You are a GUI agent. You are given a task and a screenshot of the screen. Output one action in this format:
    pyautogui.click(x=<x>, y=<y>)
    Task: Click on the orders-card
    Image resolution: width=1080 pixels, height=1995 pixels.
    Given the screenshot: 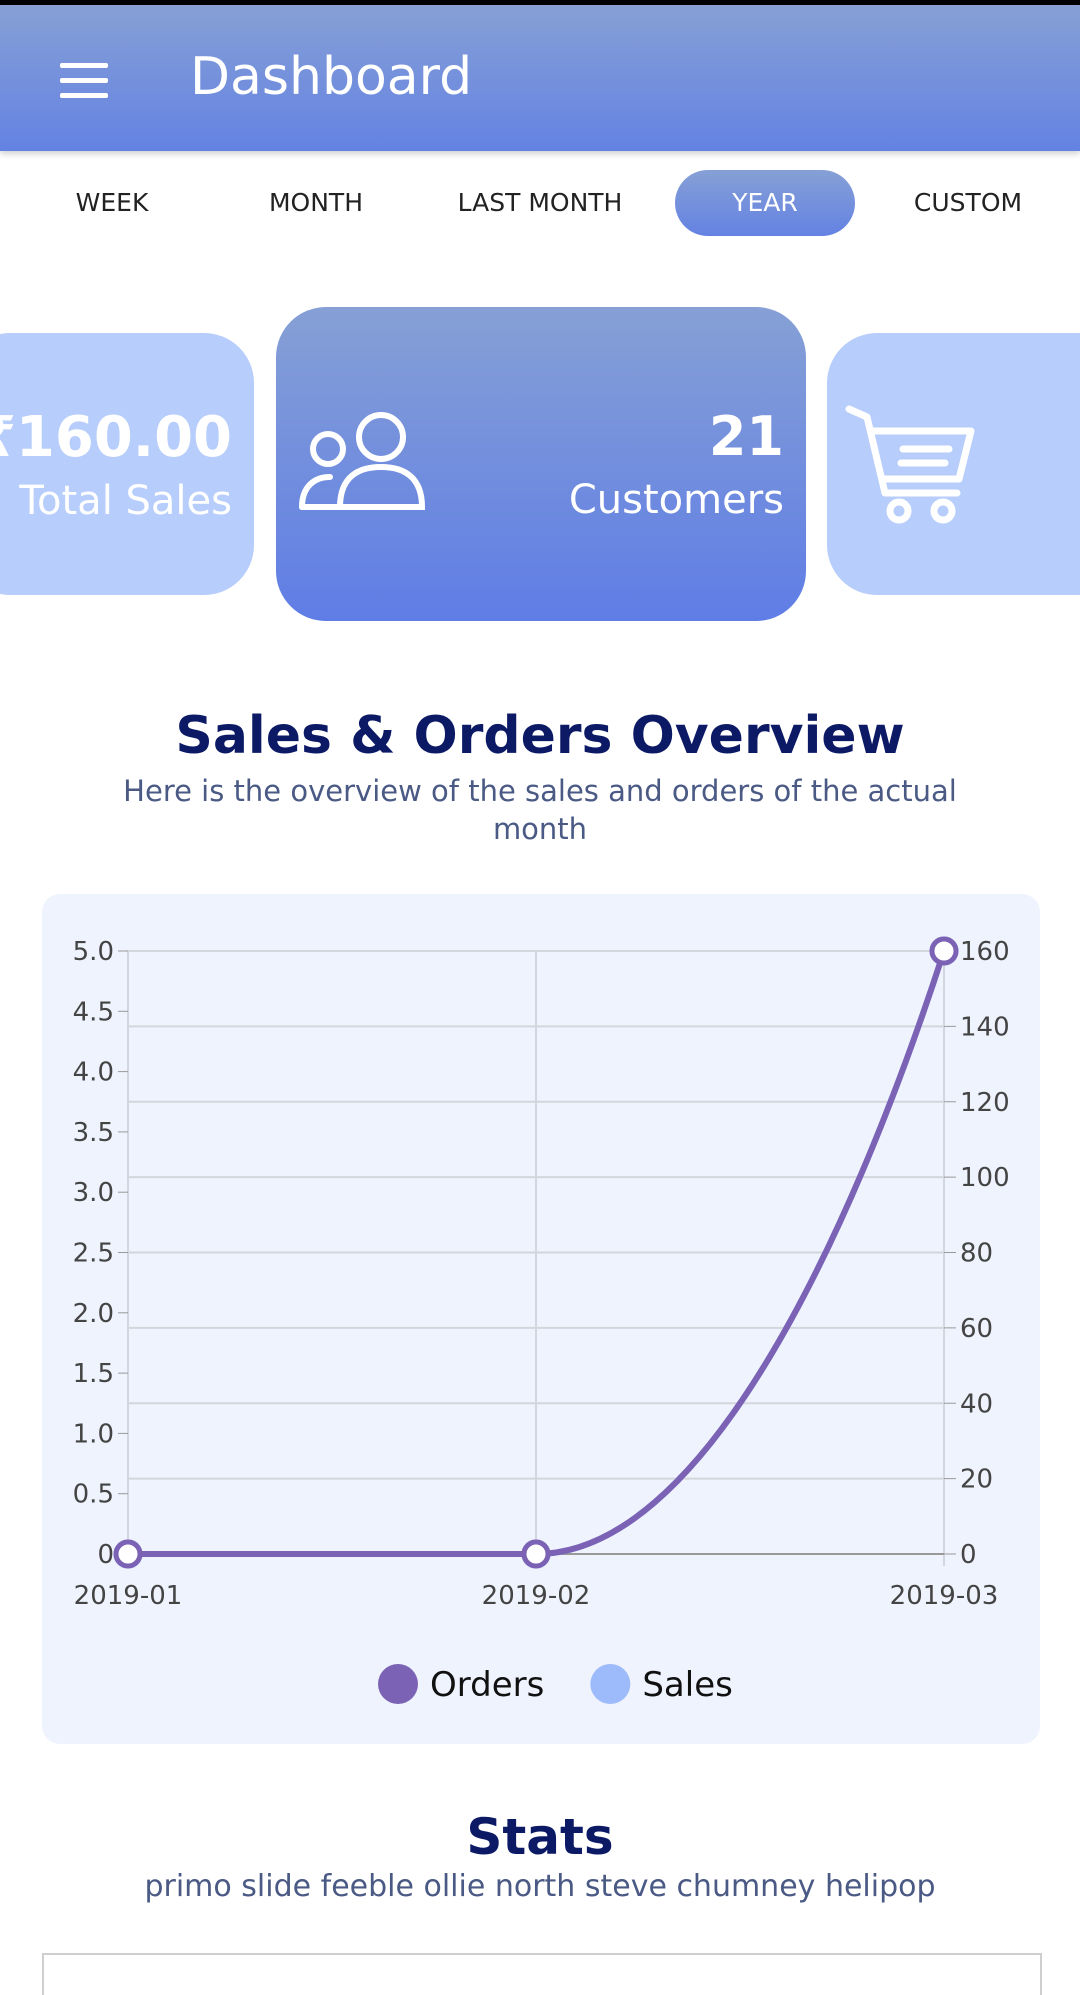 What is the action you would take?
    pyautogui.click(x=953, y=464)
    